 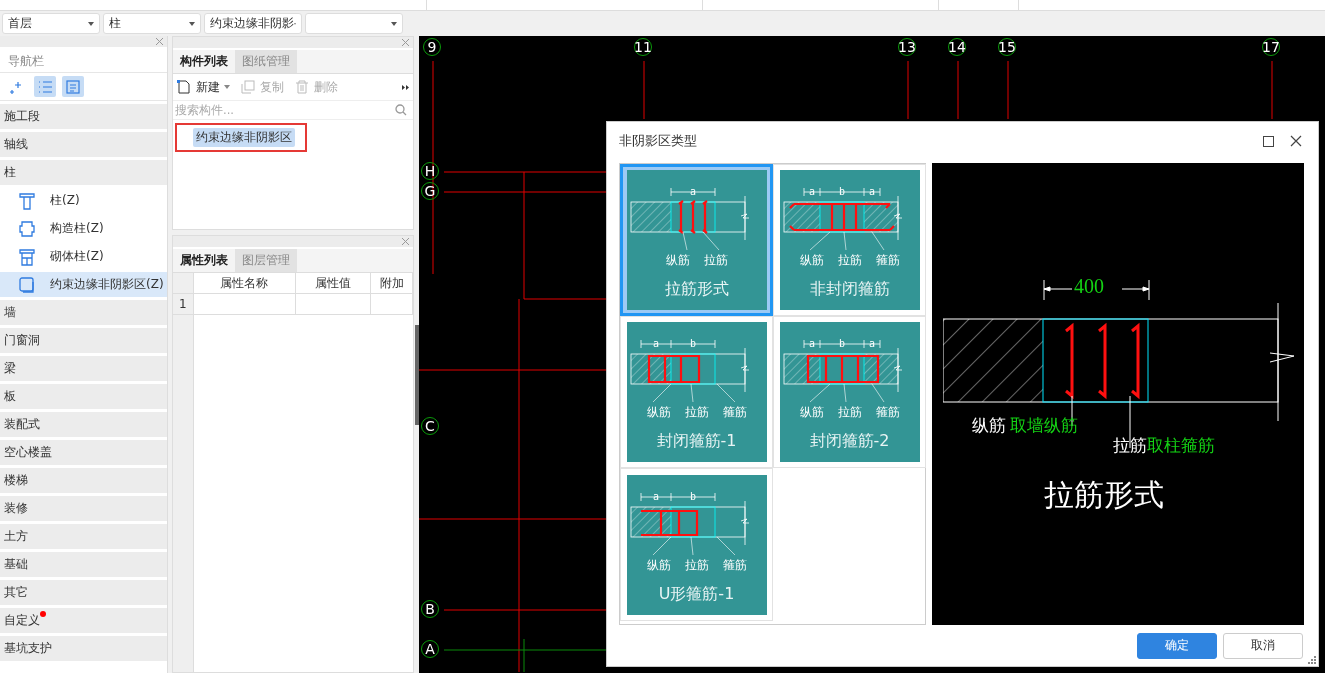 What do you see at coordinates (83, 424) in the screenshot?
I see `nav-category: 装配式` at bounding box center [83, 424].